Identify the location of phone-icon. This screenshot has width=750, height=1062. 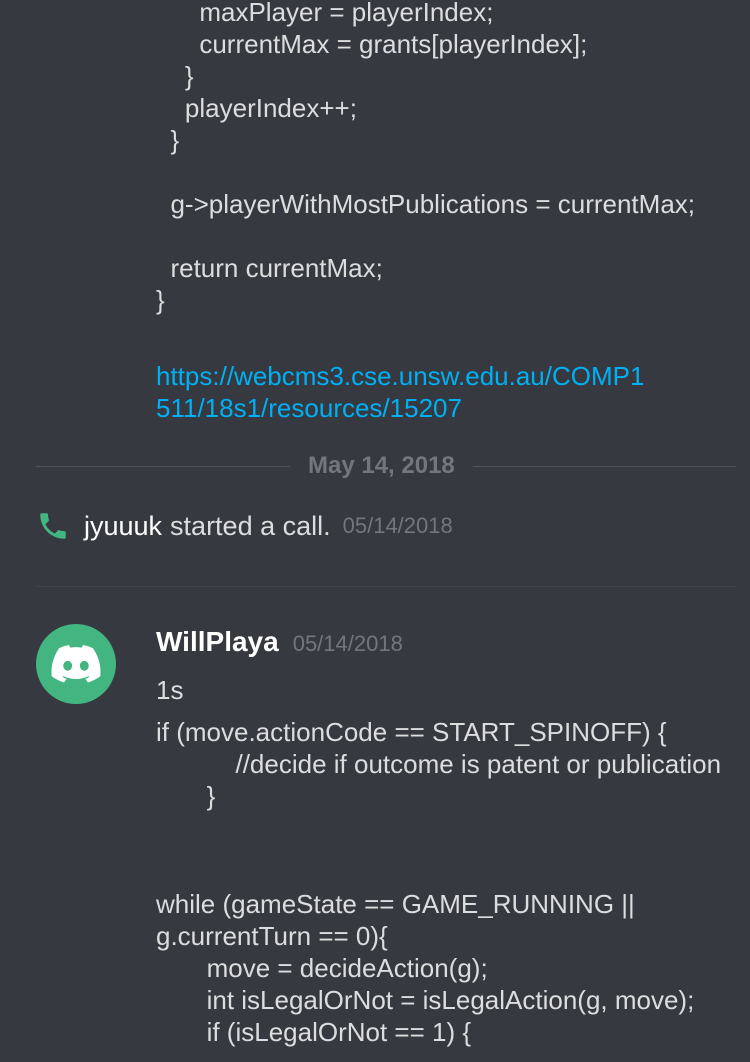
(53, 526).